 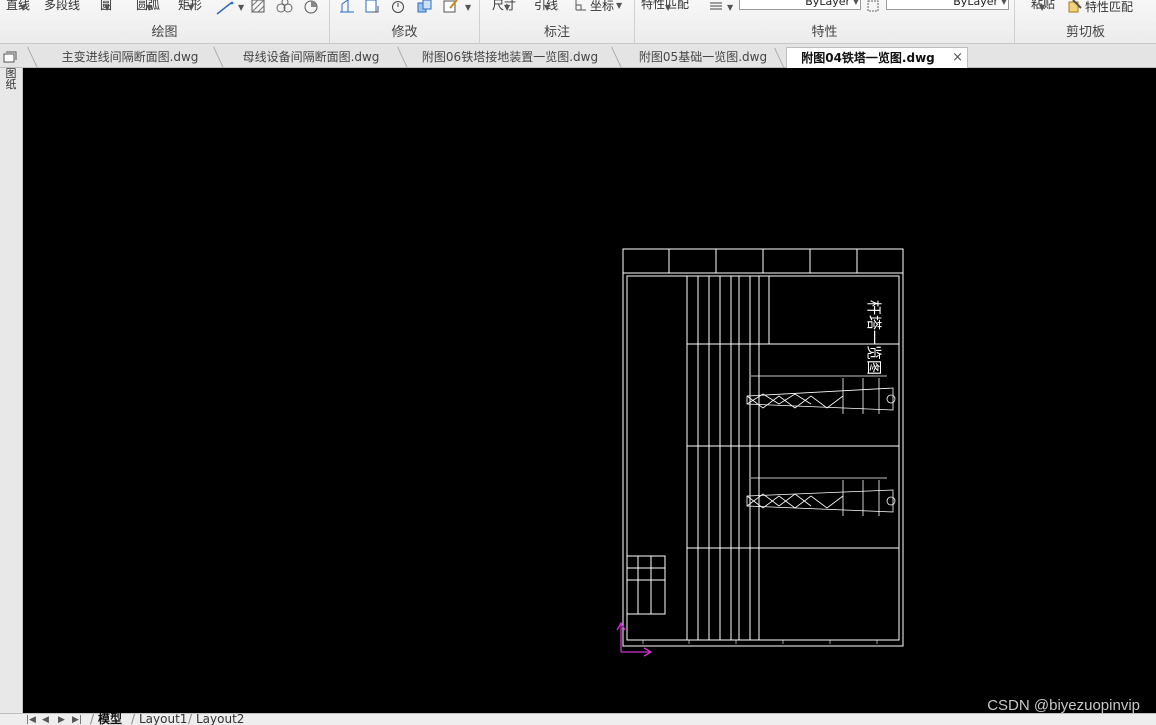 I want to click on scale-icon, so click(x=372, y=7).